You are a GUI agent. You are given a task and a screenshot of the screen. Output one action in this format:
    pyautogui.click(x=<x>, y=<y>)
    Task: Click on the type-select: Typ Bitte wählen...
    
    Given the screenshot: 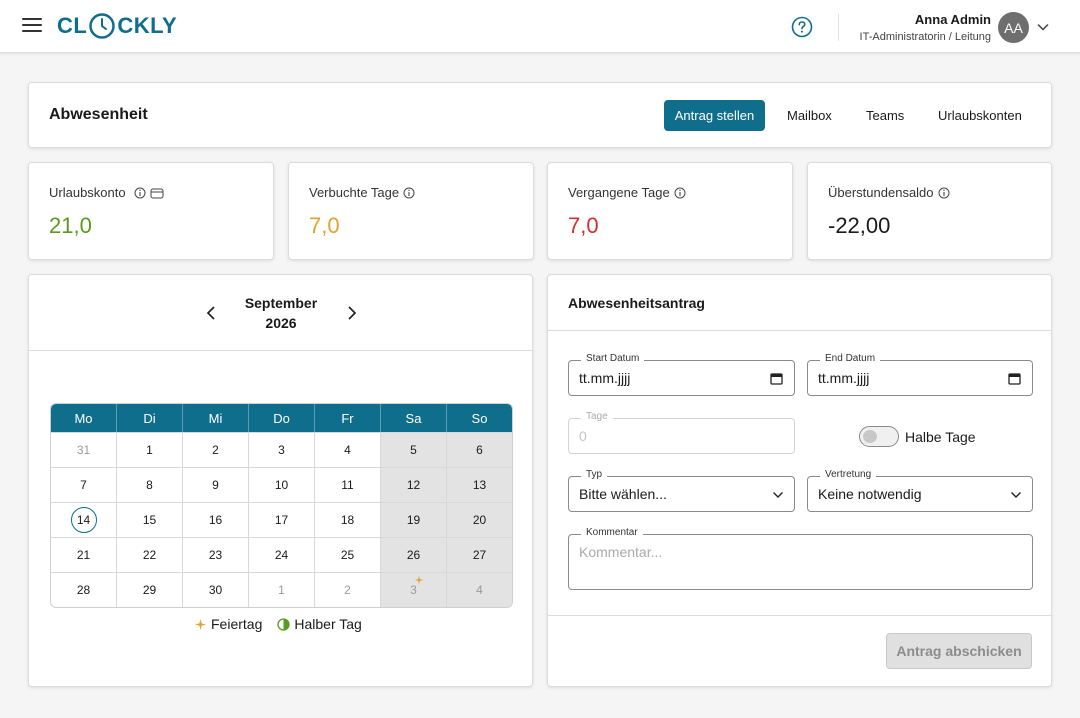 What is the action you would take?
    pyautogui.click(x=681, y=490)
    